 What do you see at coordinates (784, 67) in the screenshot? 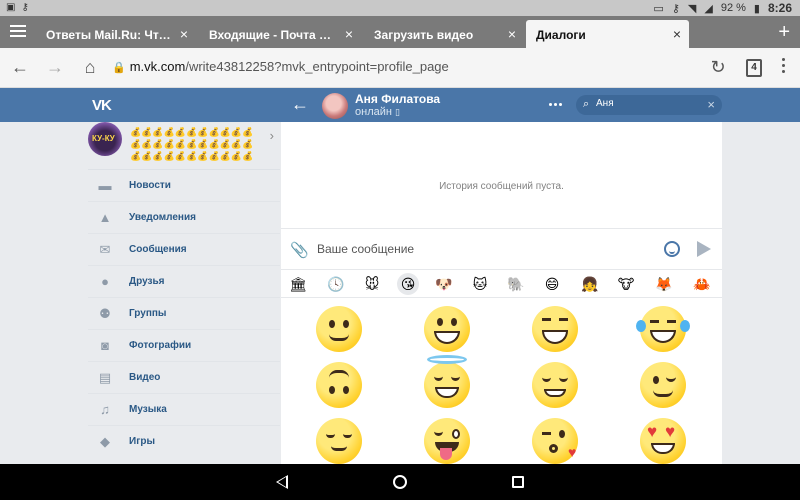
I see `overflow-menu-icon` at bounding box center [784, 67].